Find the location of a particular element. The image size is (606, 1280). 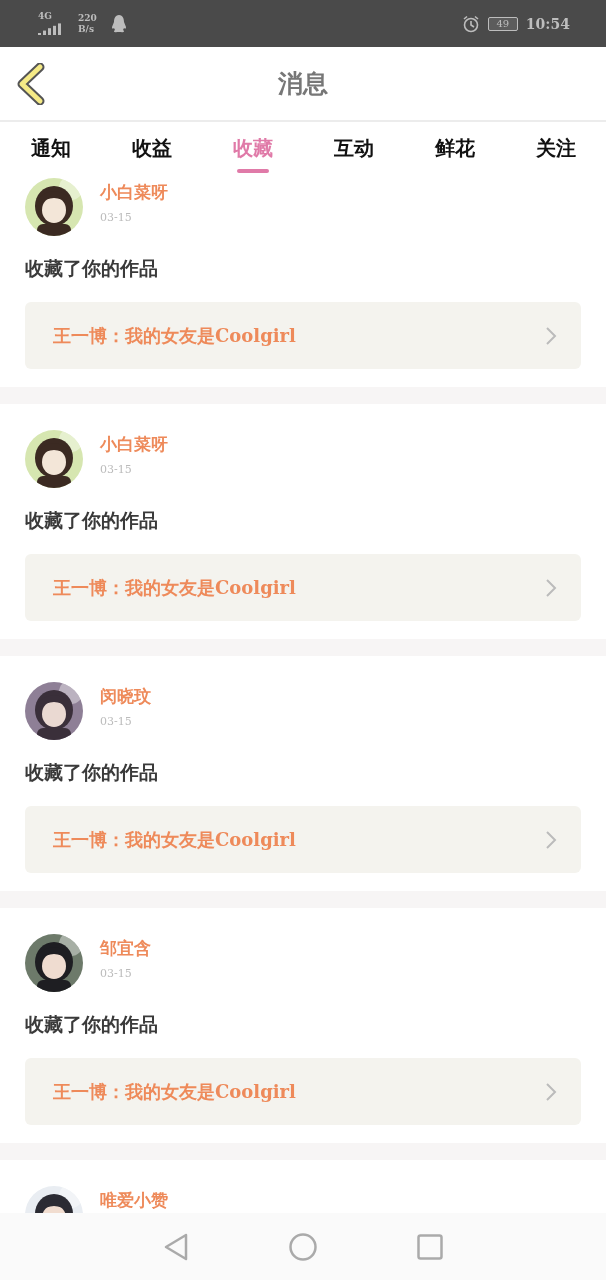

signal-icon is located at coordinates (50, 29).